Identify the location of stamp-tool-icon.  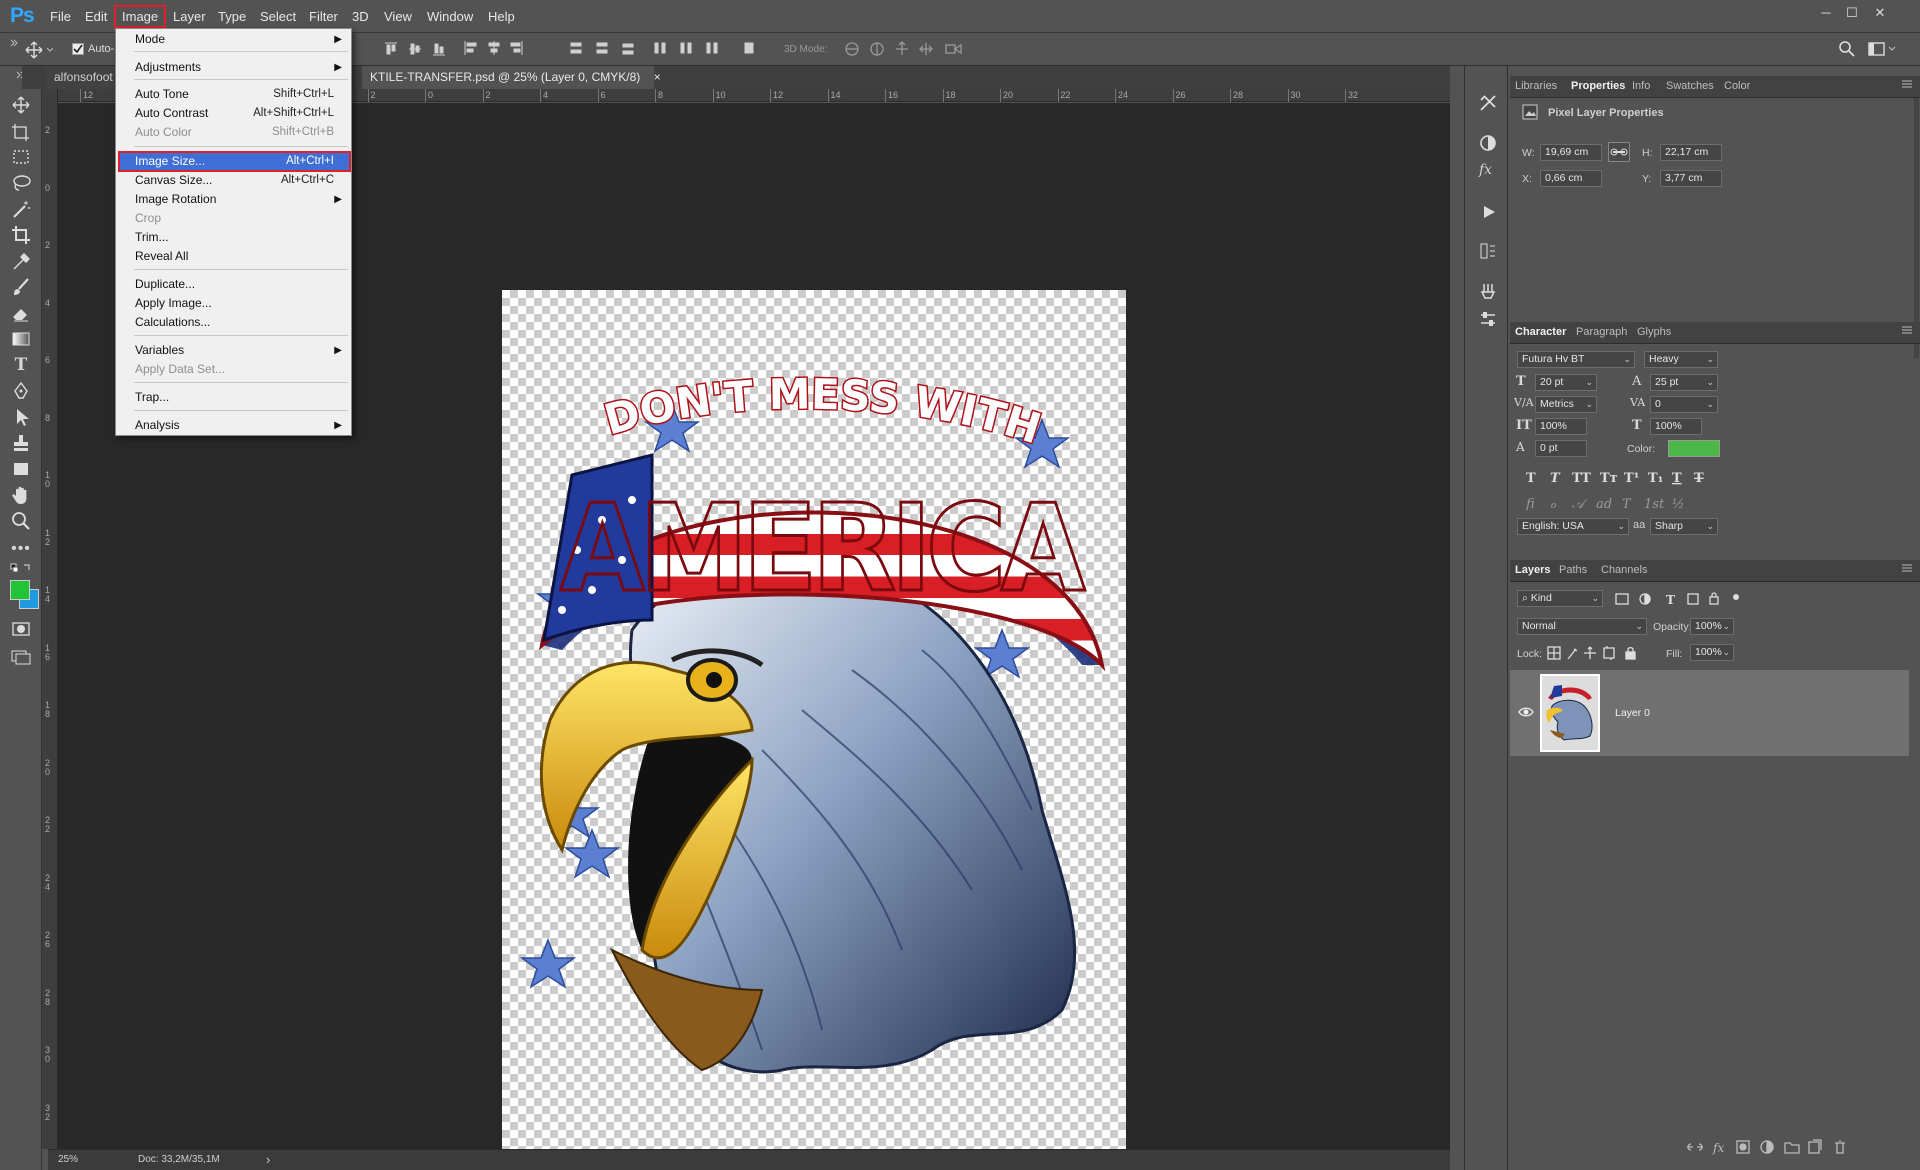
(21, 443).